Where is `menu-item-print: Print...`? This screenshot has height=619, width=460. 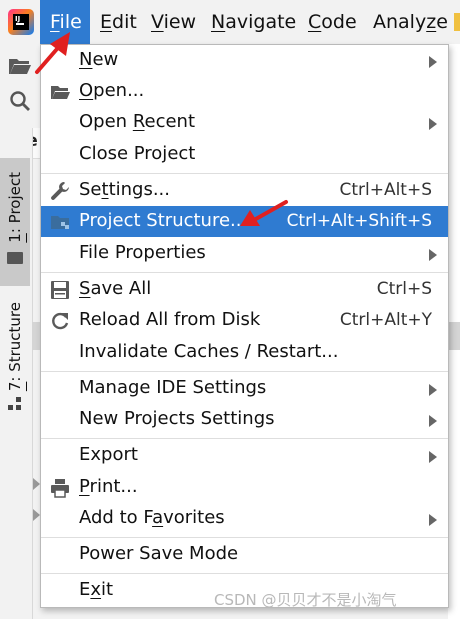
menu-item-print: Print... is located at coordinates (244, 487).